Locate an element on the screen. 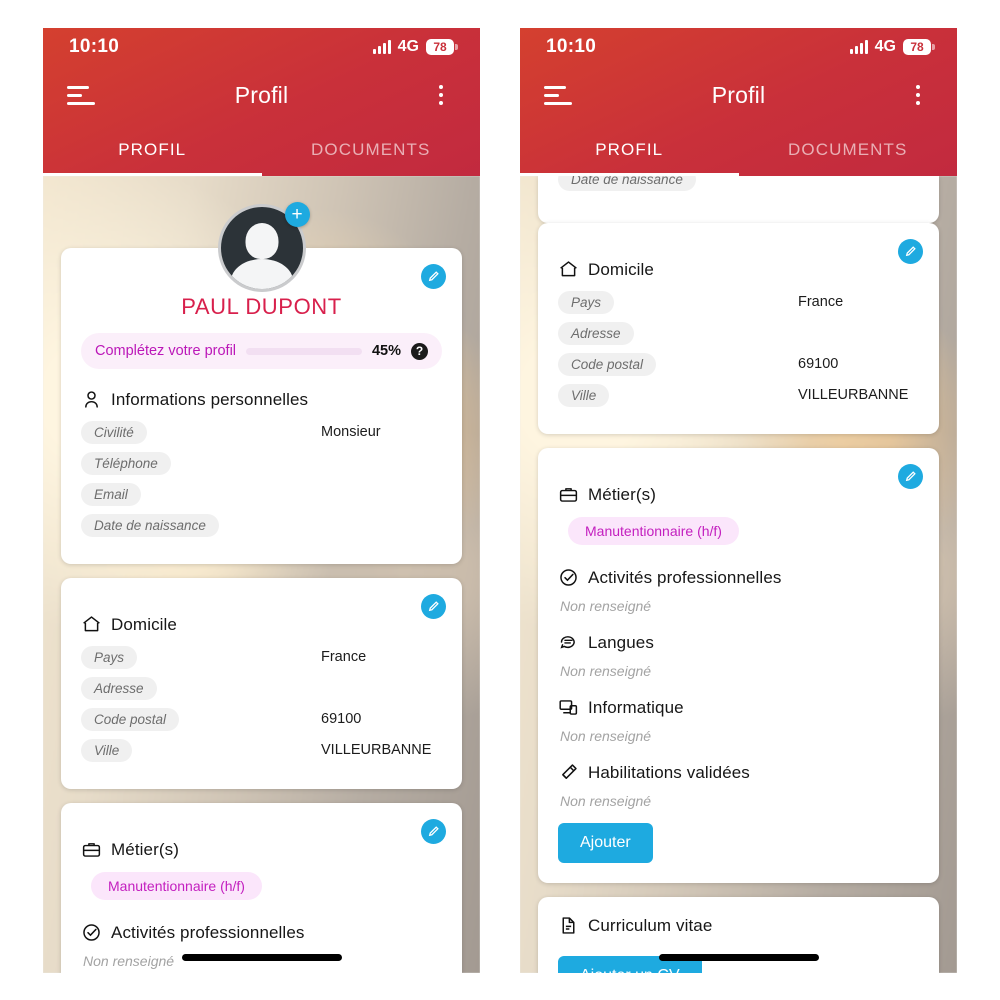 This screenshot has height=1000, width=1000. completion-label: Complétez votre profil is located at coordinates (166, 351).